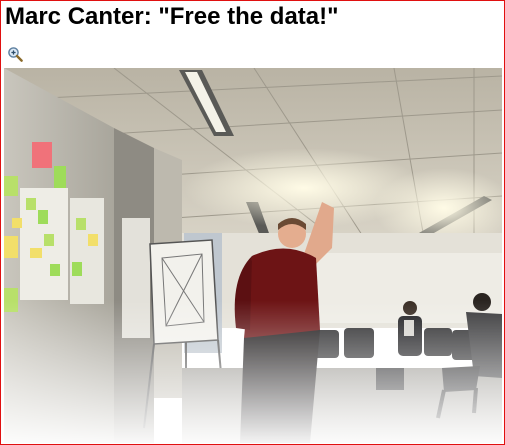 Image resolution: width=505 pixels, height=445 pixels. I want to click on magnifier-zoom-icon, so click(15, 54).